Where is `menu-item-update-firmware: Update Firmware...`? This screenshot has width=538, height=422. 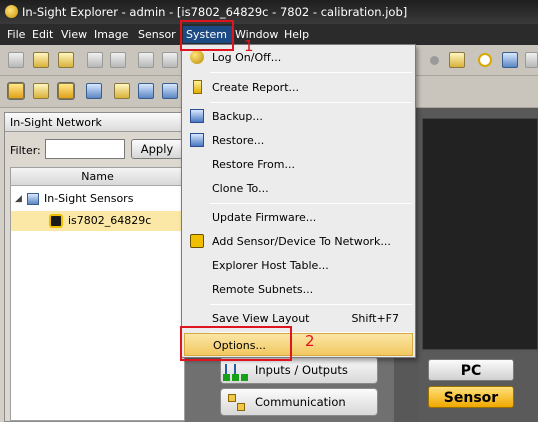
menu-item-update-firmware: Update Firmware... is located at coordinates (298, 217).